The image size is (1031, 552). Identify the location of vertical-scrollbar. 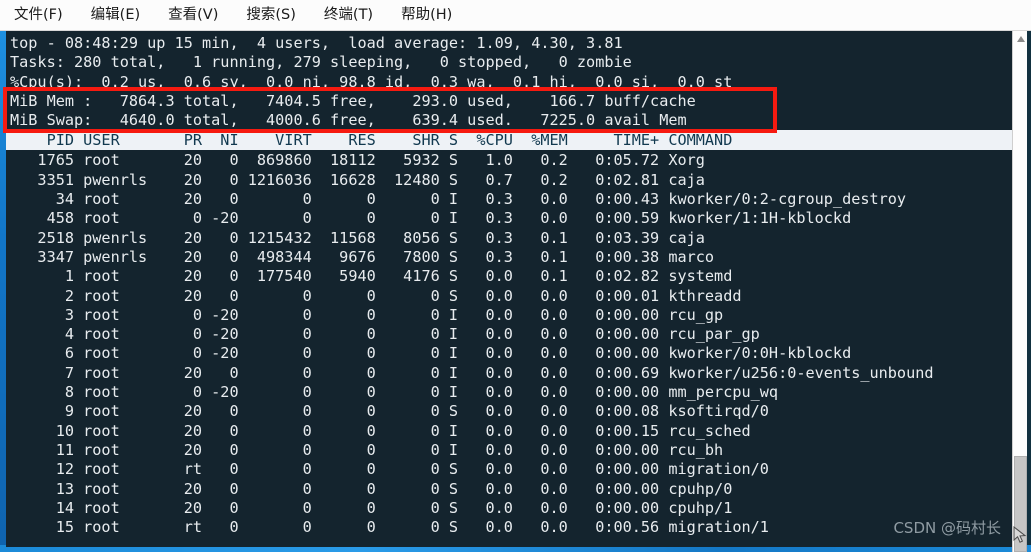
(1019, 291).